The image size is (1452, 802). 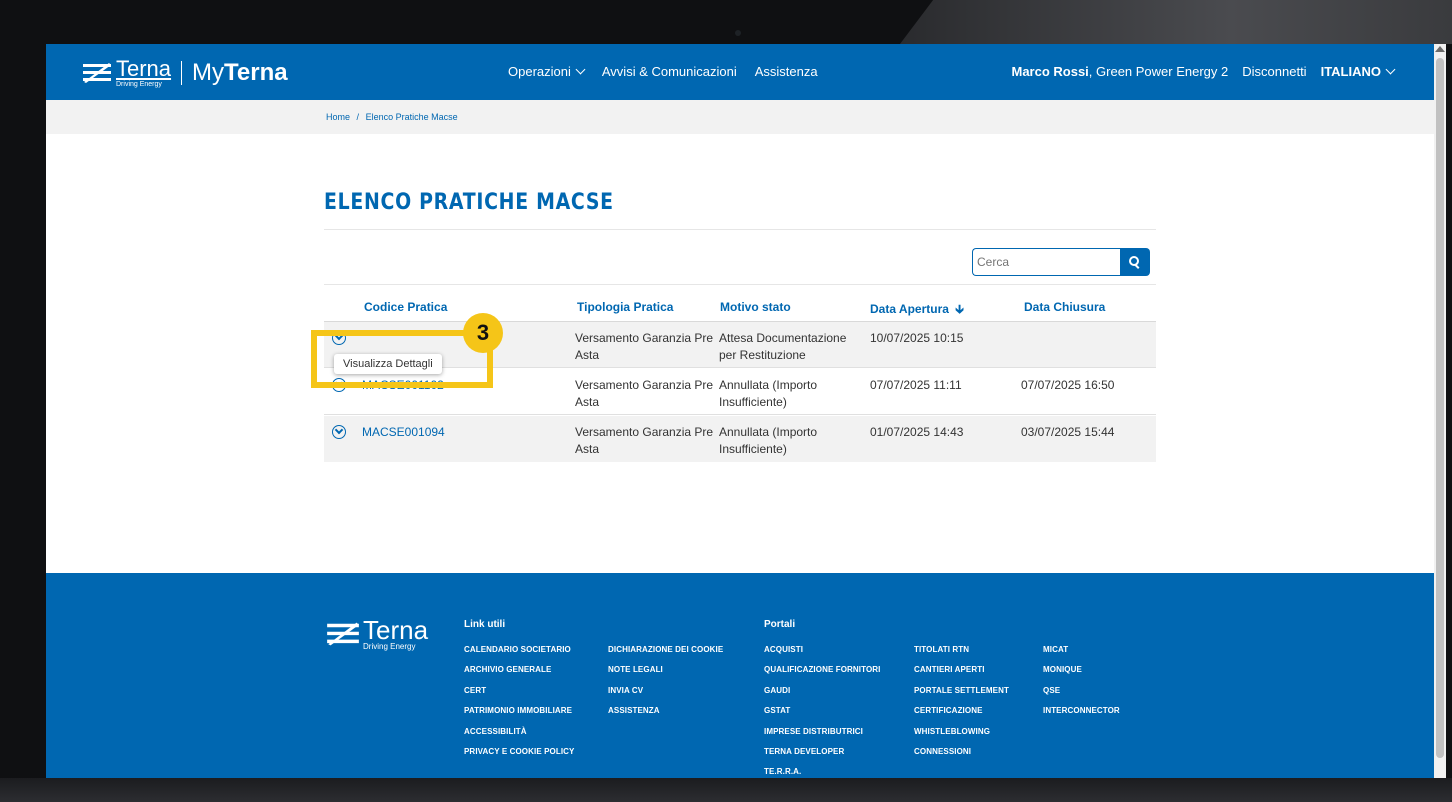 What do you see at coordinates (1350, 71) in the screenshot?
I see `language-label: ITALIANO` at bounding box center [1350, 71].